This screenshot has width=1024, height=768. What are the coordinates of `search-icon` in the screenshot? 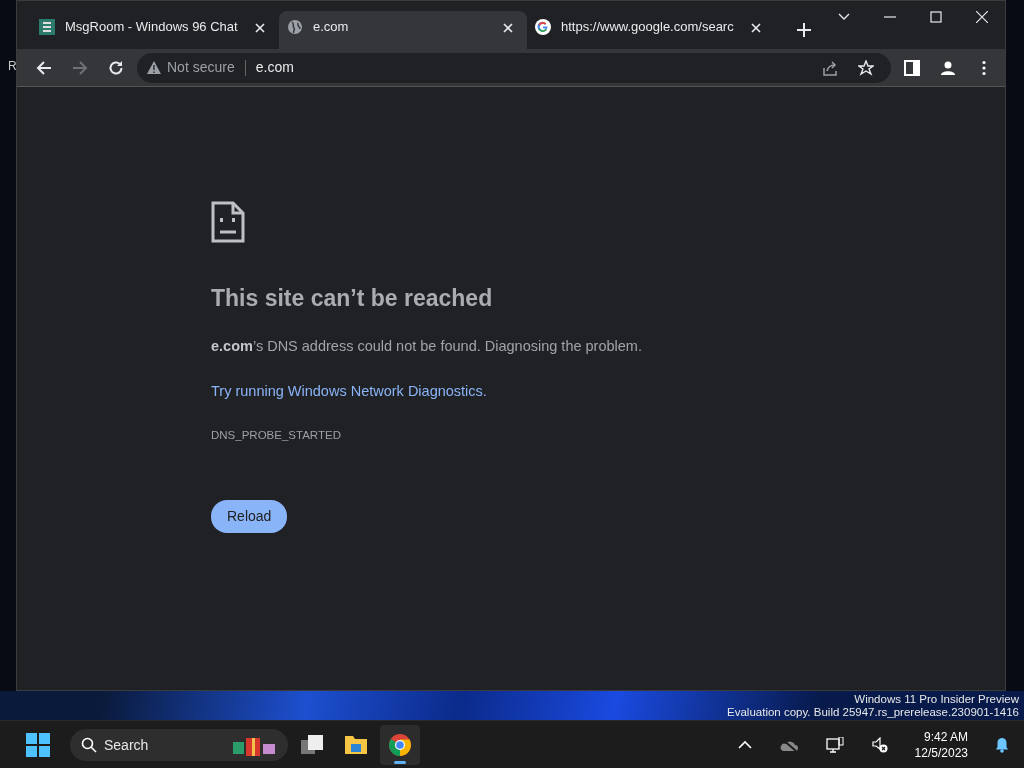 It's located at (89, 744).